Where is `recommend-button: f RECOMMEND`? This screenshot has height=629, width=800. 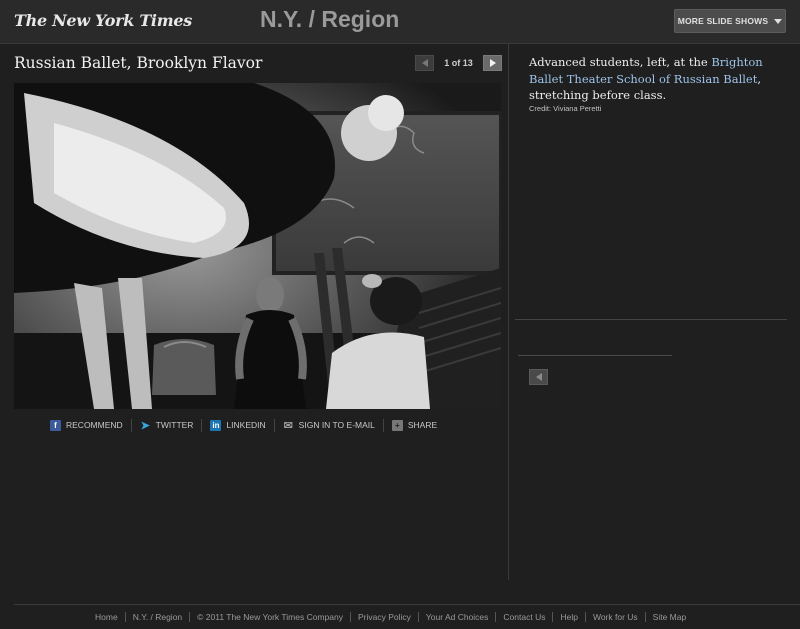 recommend-button: f RECOMMEND is located at coordinates (90, 425).